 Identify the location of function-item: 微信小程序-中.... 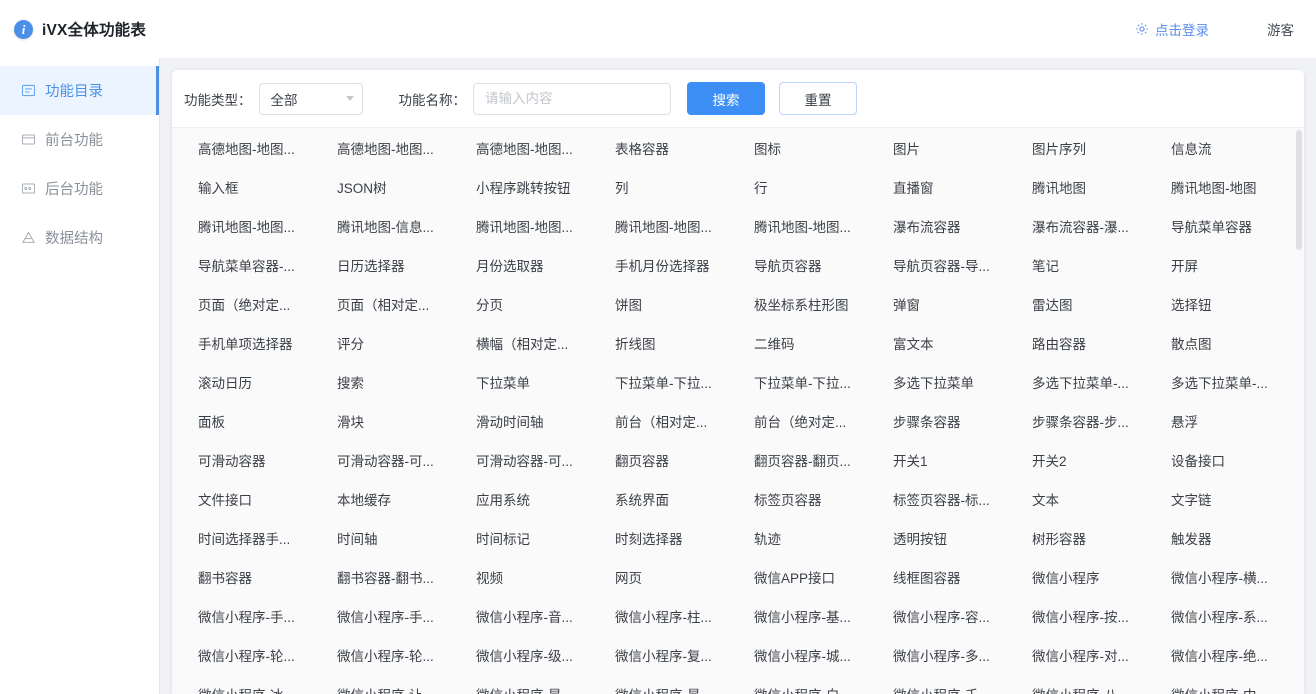
(1224, 684).